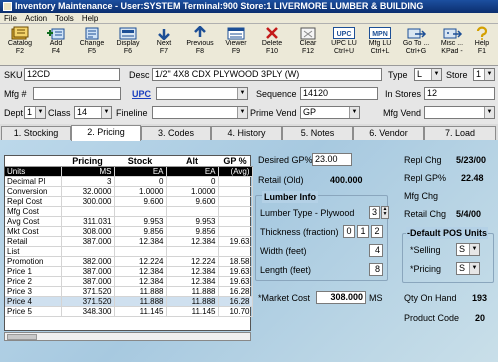 The width and height of the screenshot is (498, 362). I want to click on menu-file: File, so click(10, 18).